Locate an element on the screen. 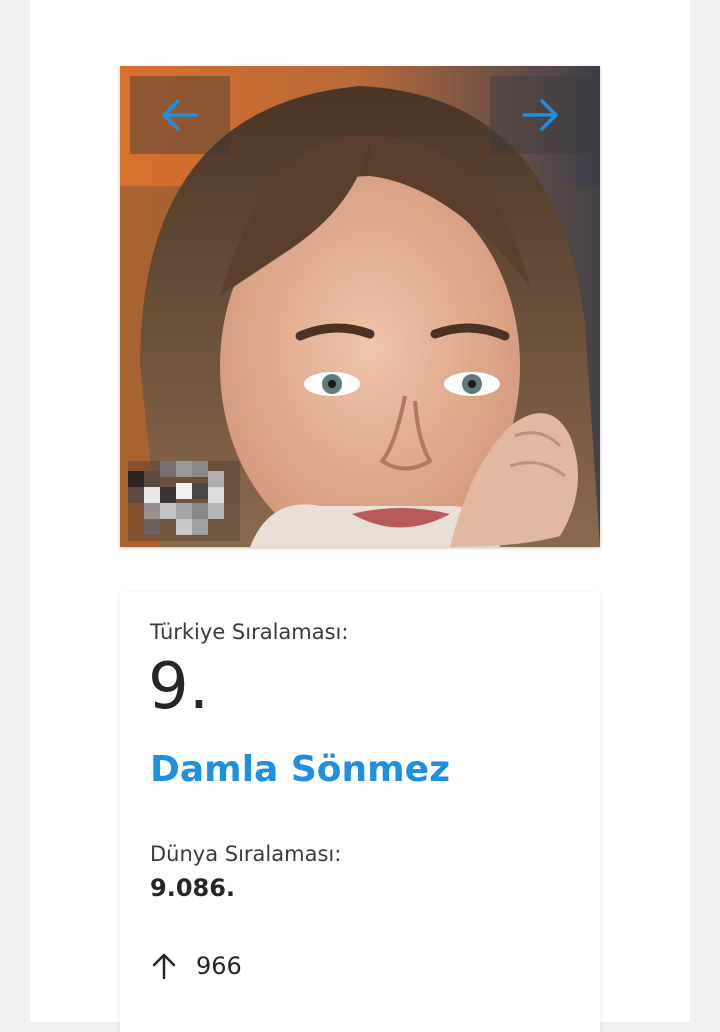 Image resolution: width=720 pixels, height=1032 pixels. pixelated-watermark is located at coordinates (184, 501).